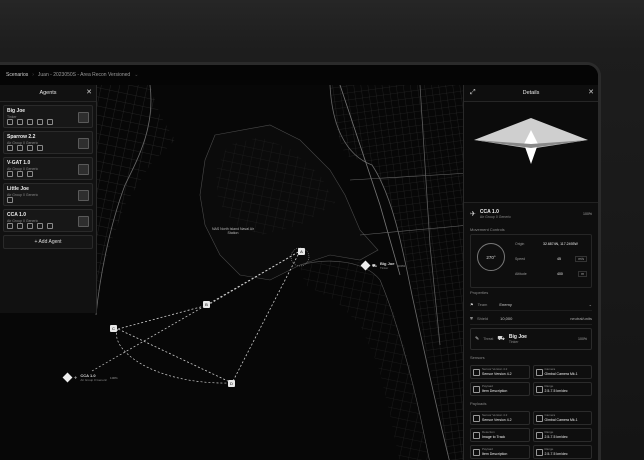  I want to click on payload-icon, so click(476, 389).